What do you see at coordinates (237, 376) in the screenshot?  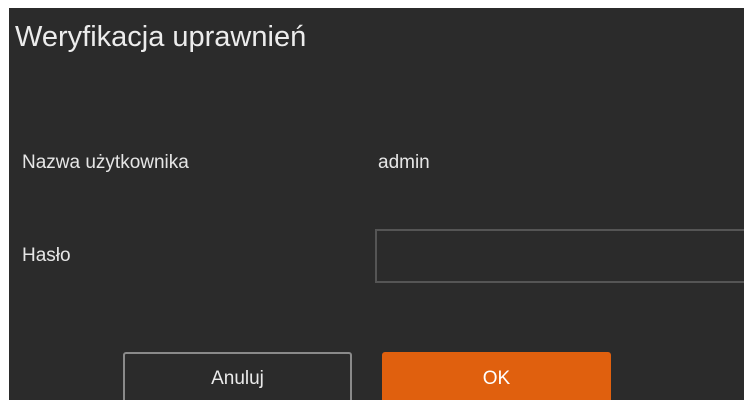 I see `cancel-button: Anuluj` at bounding box center [237, 376].